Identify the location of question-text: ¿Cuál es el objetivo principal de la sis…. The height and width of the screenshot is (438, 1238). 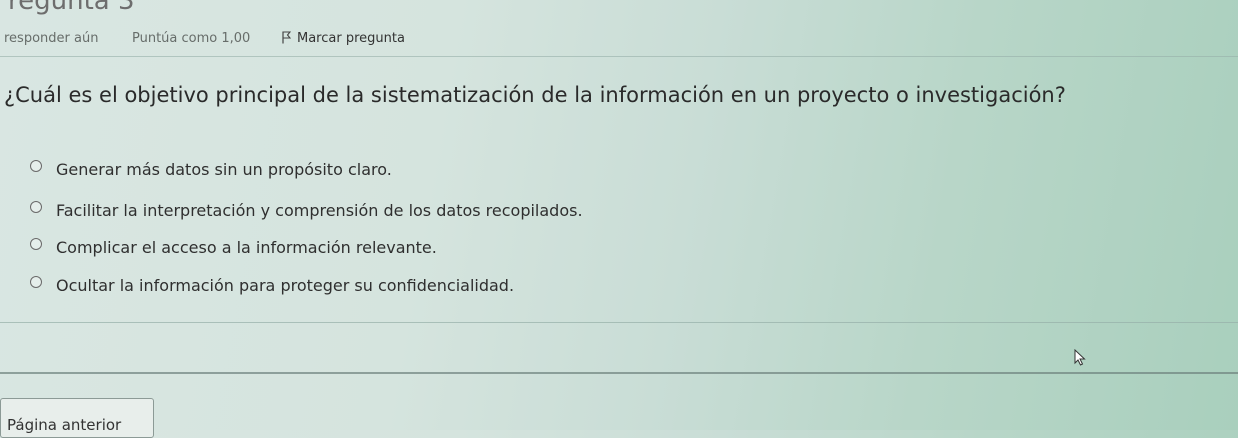
(535, 95).